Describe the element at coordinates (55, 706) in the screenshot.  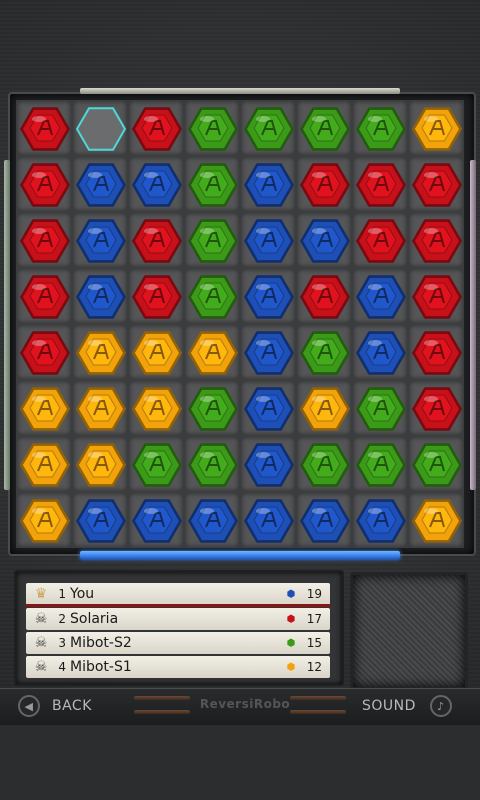
I see `back-button: ◀ BACK` at that location.